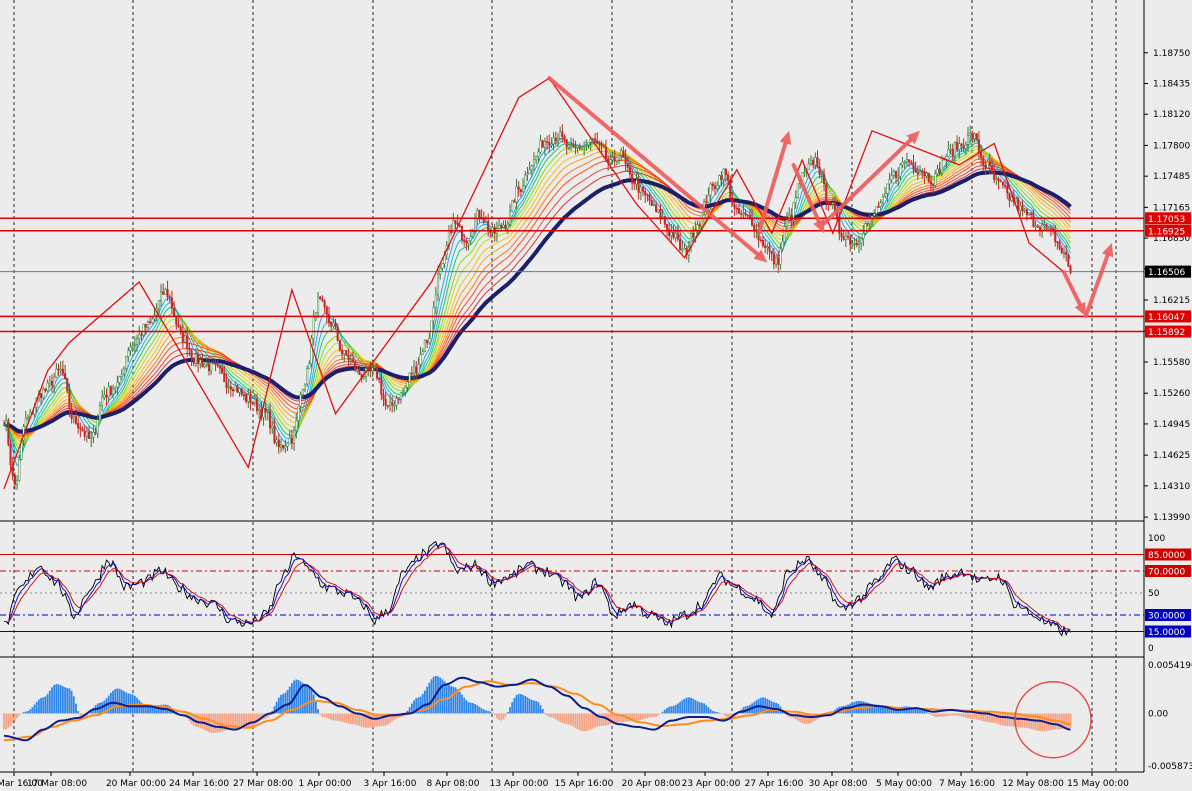 This screenshot has width=1192, height=791. Describe the element at coordinates (1098, 784) in the screenshot. I see `time-tick-label: 15 May 00:00` at that location.